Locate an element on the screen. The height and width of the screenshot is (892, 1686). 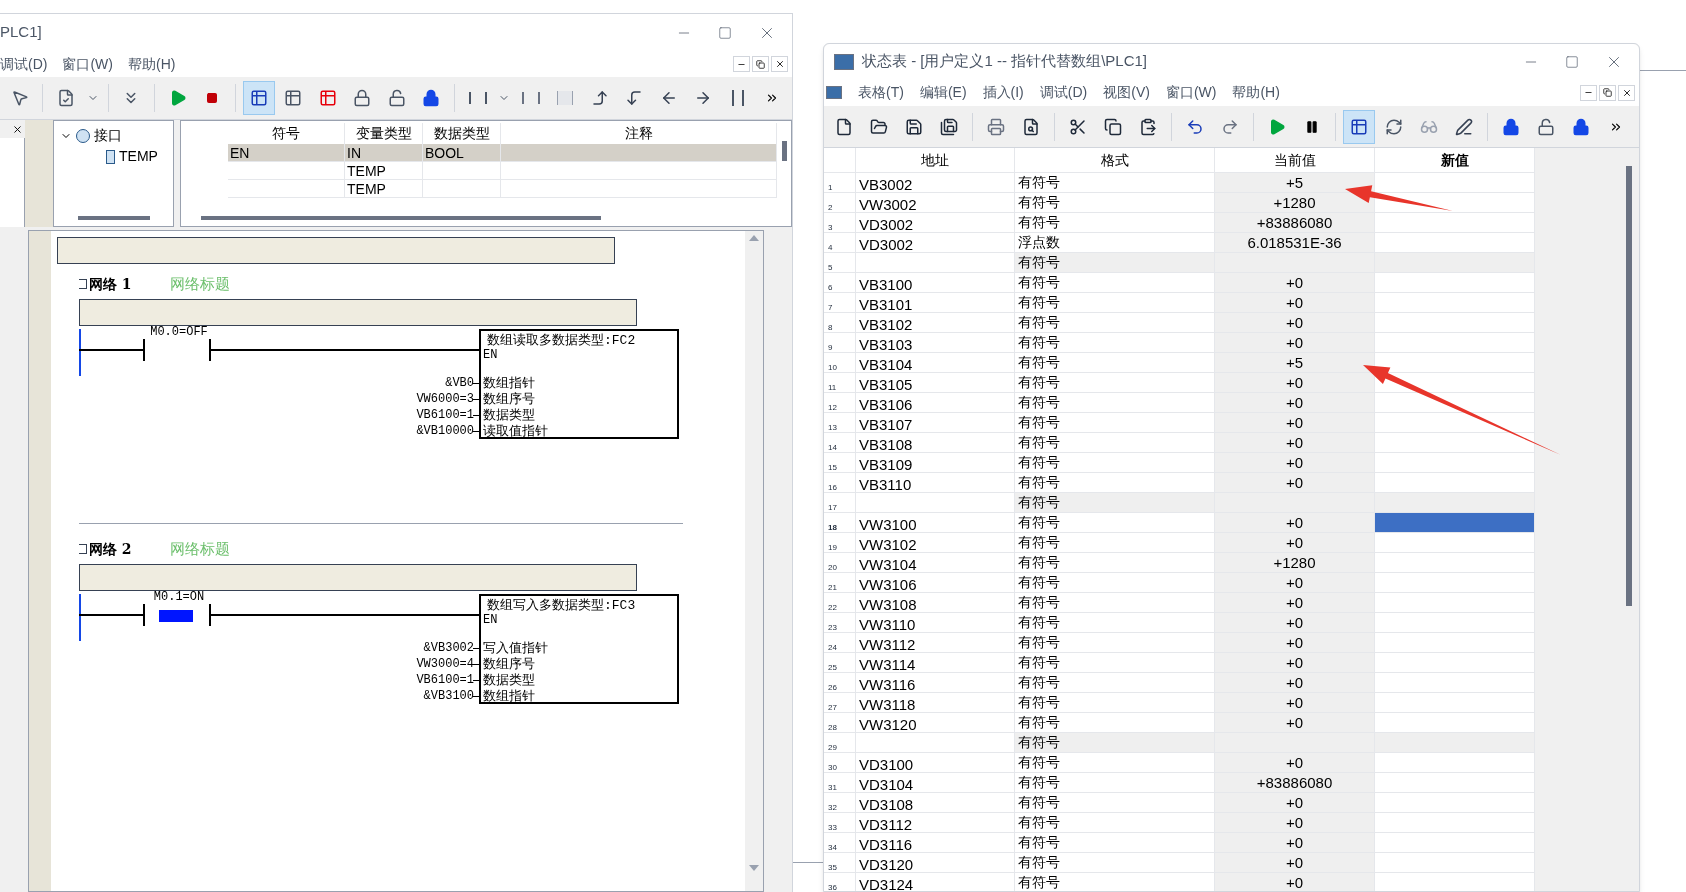
pause-icon is located at coordinates (1312, 126).